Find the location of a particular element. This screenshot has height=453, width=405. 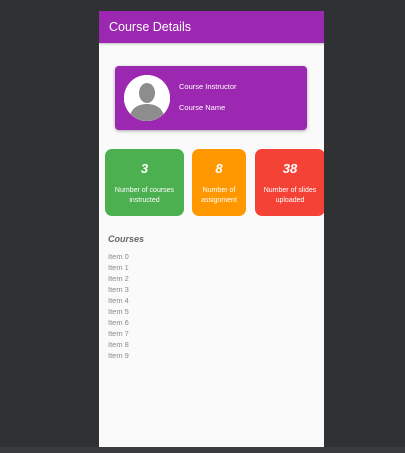

list-item: Item 5 is located at coordinates (118, 311).